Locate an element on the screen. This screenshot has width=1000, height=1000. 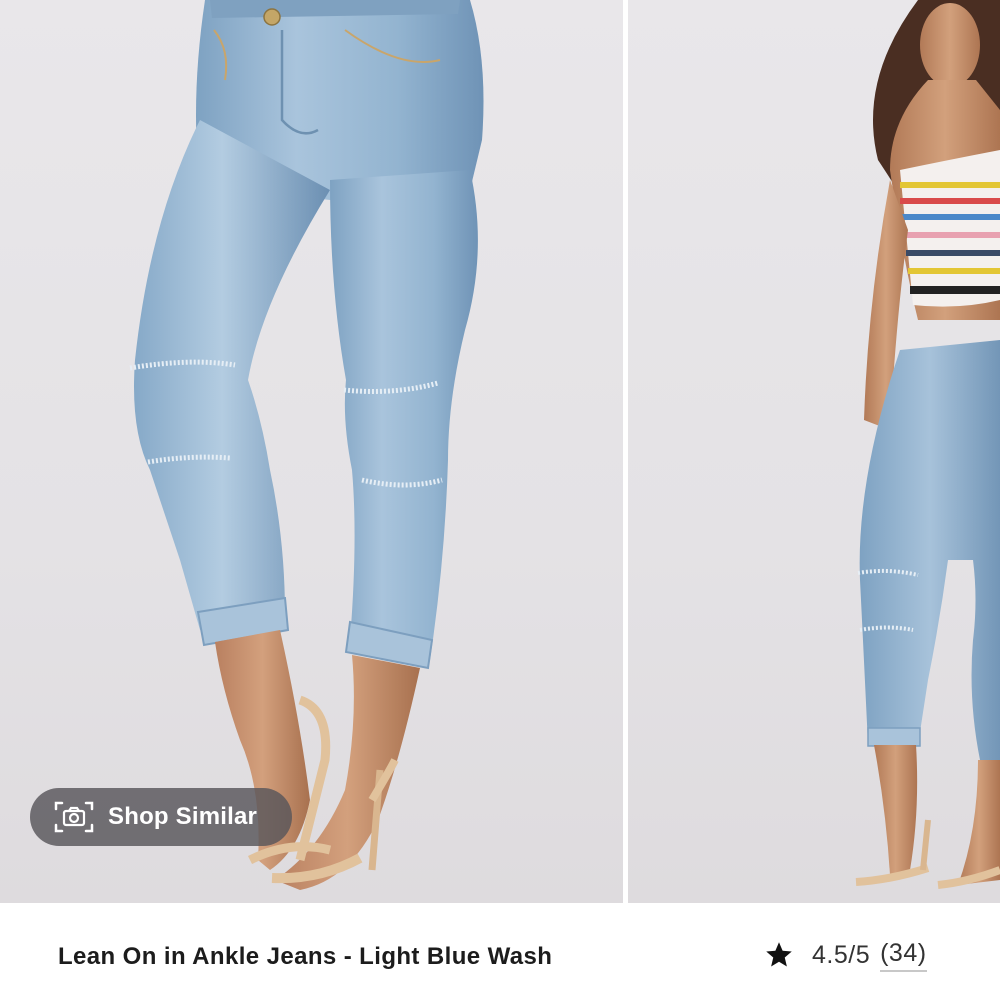
shop-similar-button: Shop Similar is located at coordinates (161, 817).